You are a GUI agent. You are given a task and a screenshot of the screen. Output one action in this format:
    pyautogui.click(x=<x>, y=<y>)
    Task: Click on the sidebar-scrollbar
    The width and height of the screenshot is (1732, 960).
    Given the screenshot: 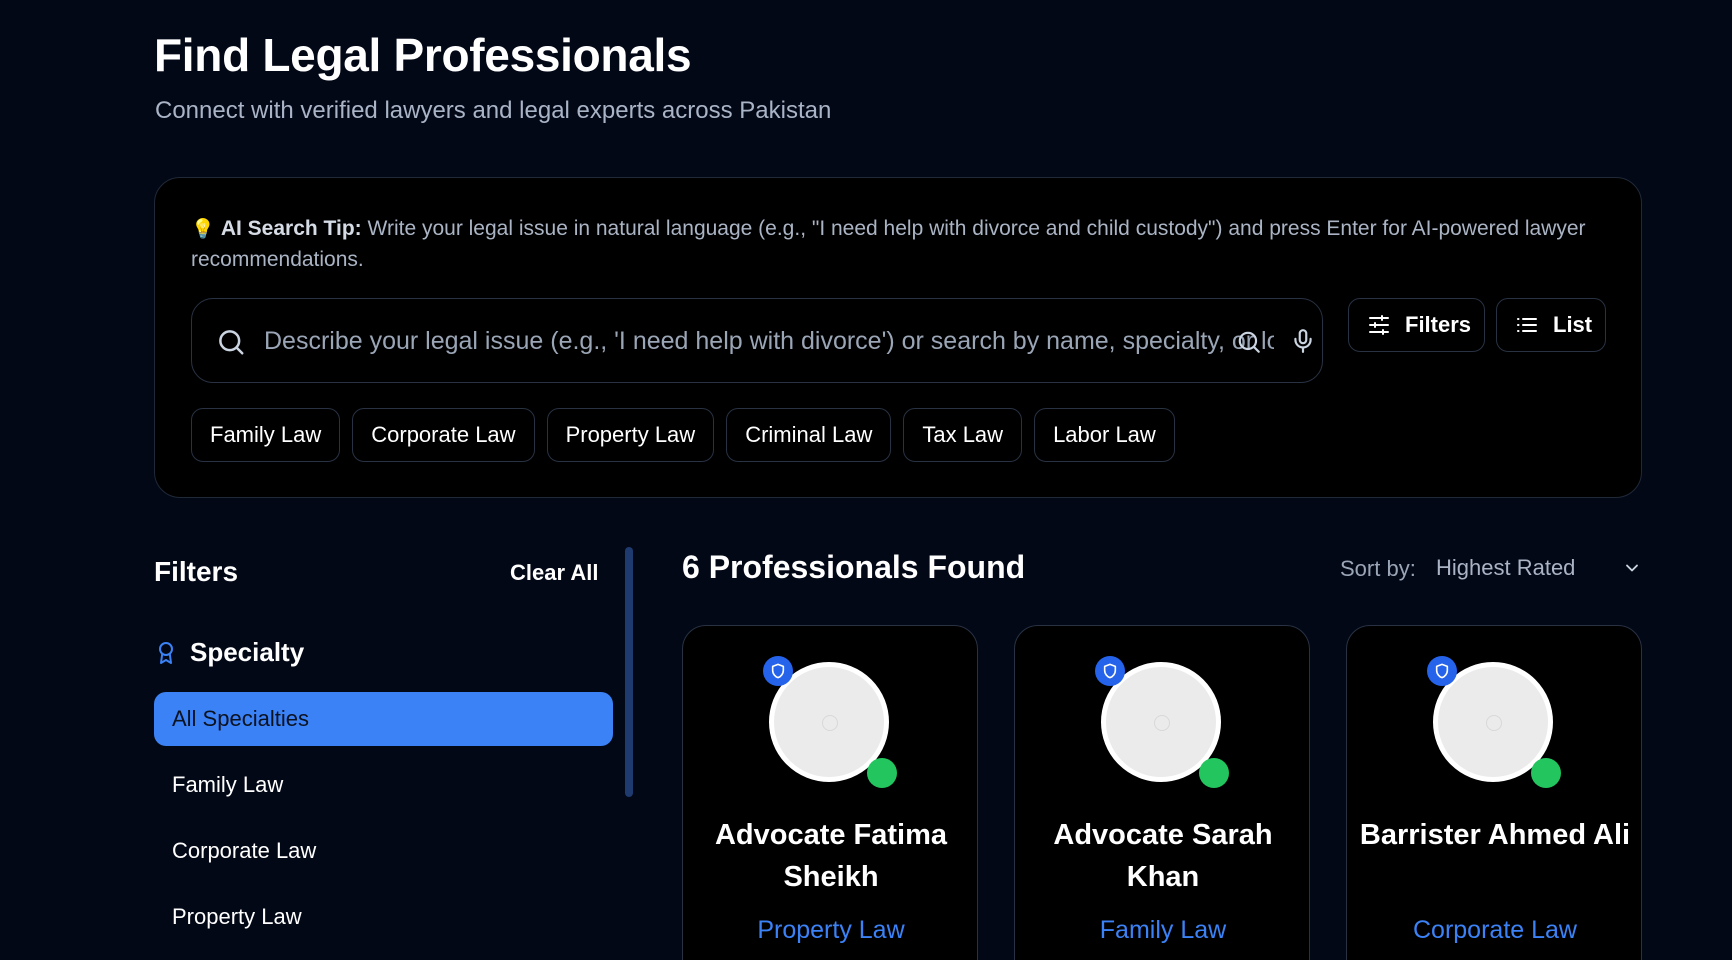 What is the action you would take?
    pyautogui.click(x=629, y=672)
    